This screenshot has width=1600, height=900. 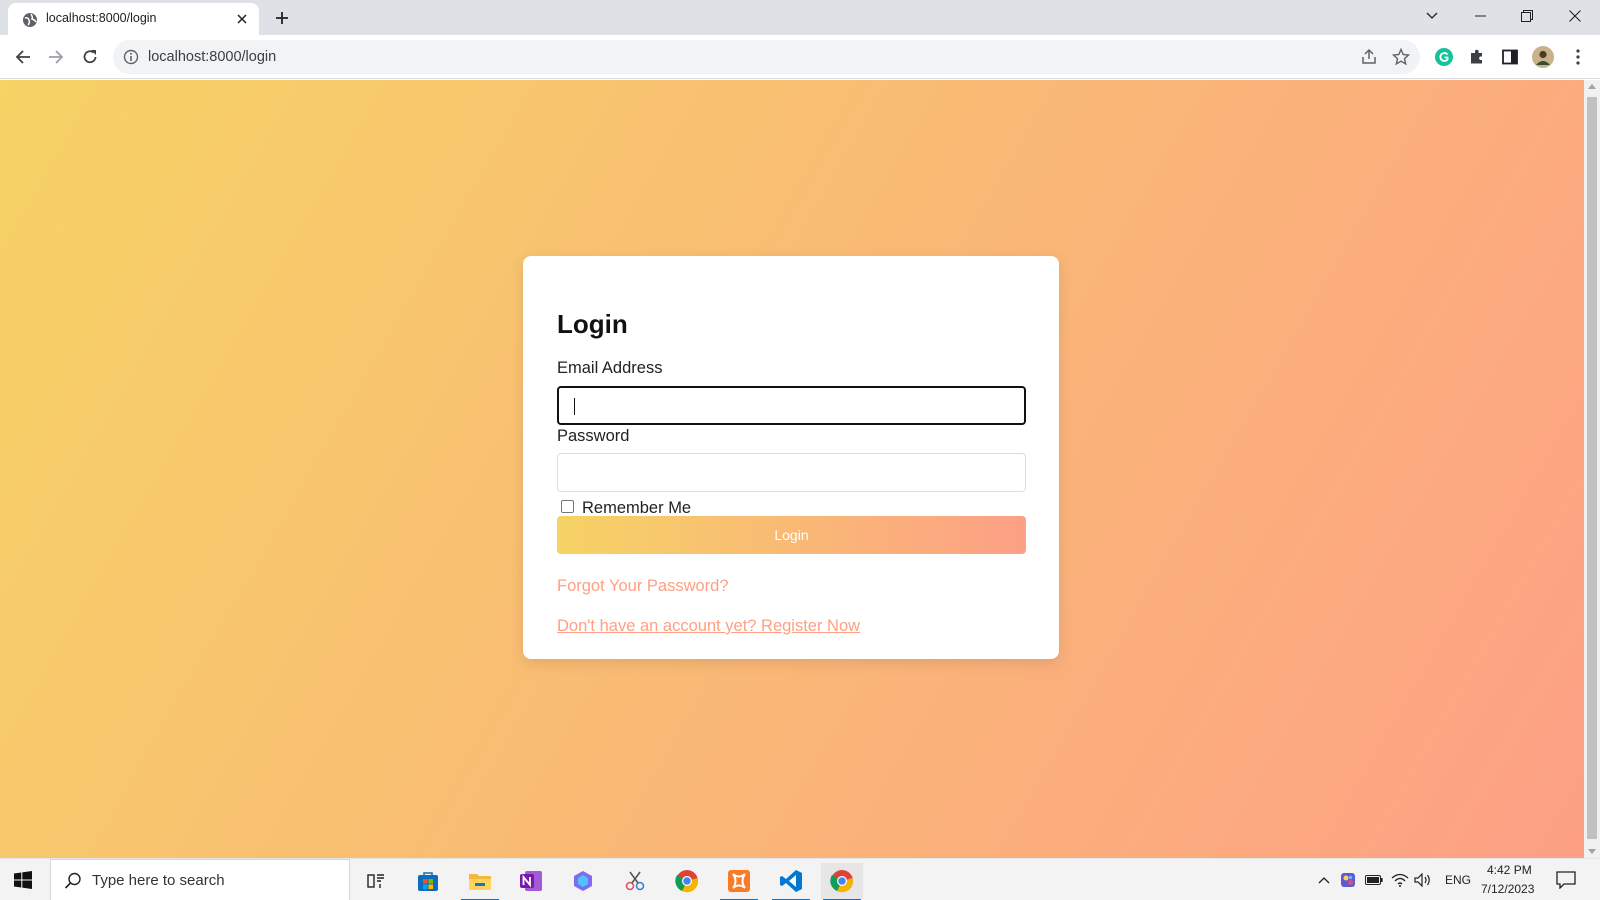 I want to click on clock-time: 4:42 PM, so click(x=1509, y=870).